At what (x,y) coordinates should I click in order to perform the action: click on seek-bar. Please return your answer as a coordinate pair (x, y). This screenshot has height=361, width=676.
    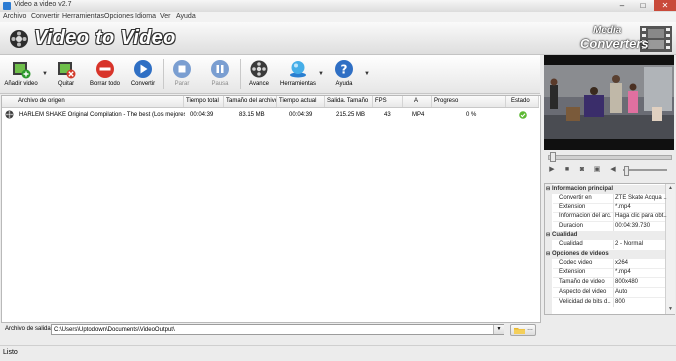
    Looking at the image, I should click on (610, 157).